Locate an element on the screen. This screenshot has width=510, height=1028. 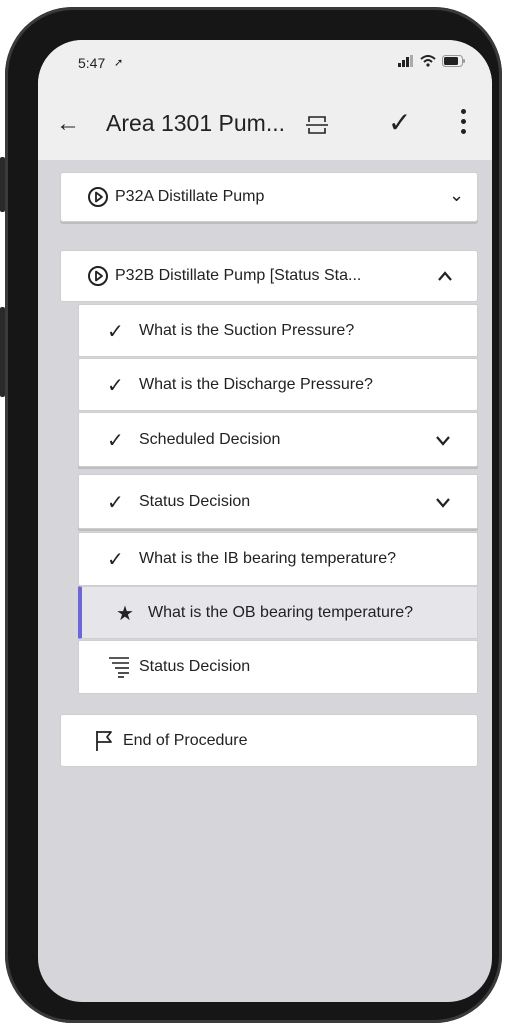
step-scheduled-decision: ✓ Scheduled Decision is located at coordinates (278, 439).